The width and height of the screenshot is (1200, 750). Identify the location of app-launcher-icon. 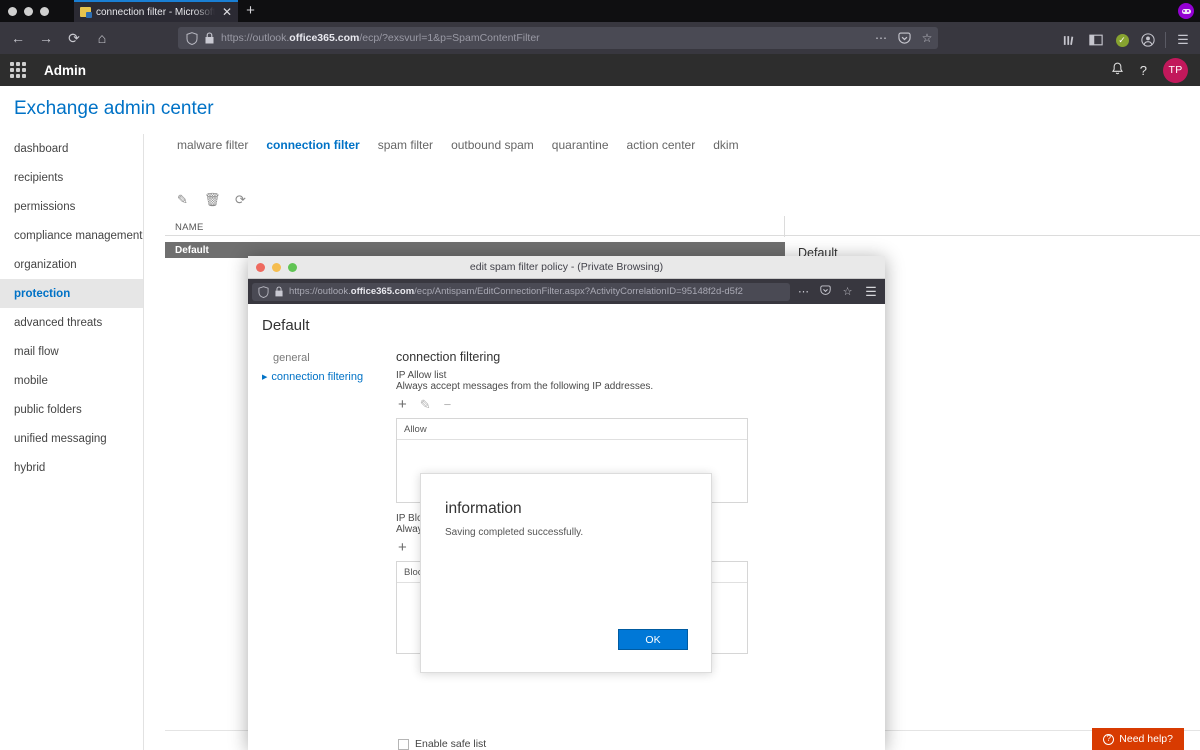
(18, 70).